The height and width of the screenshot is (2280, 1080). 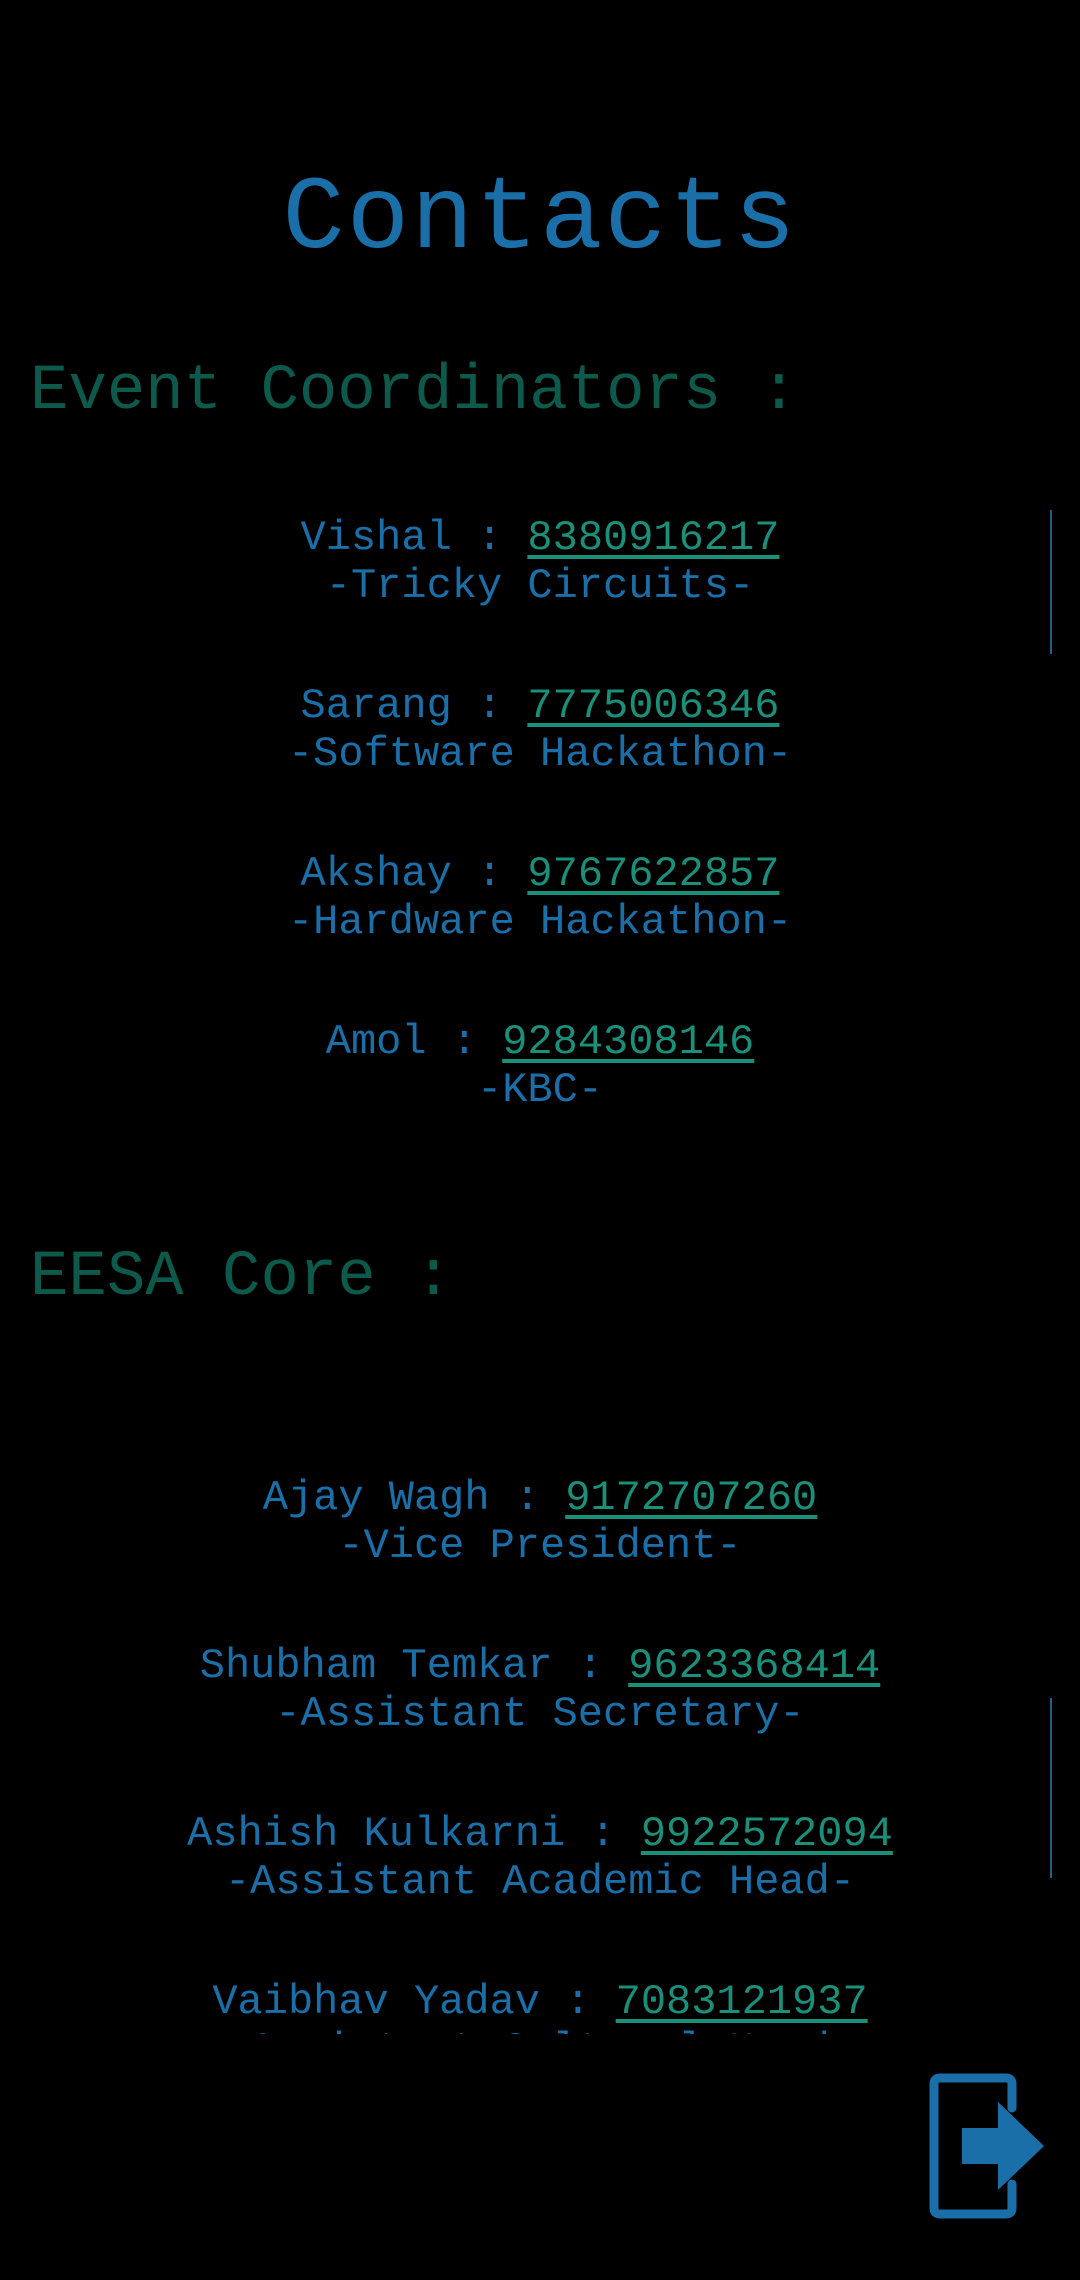 What do you see at coordinates (540, 220) in the screenshot?
I see `page-title: Contacts` at bounding box center [540, 220].